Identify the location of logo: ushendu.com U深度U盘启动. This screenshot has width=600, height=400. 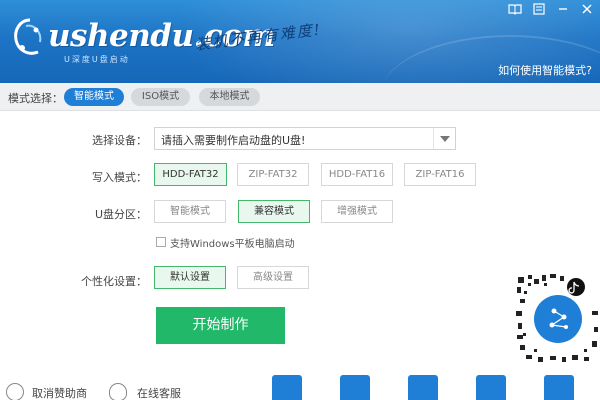
(141, 39).